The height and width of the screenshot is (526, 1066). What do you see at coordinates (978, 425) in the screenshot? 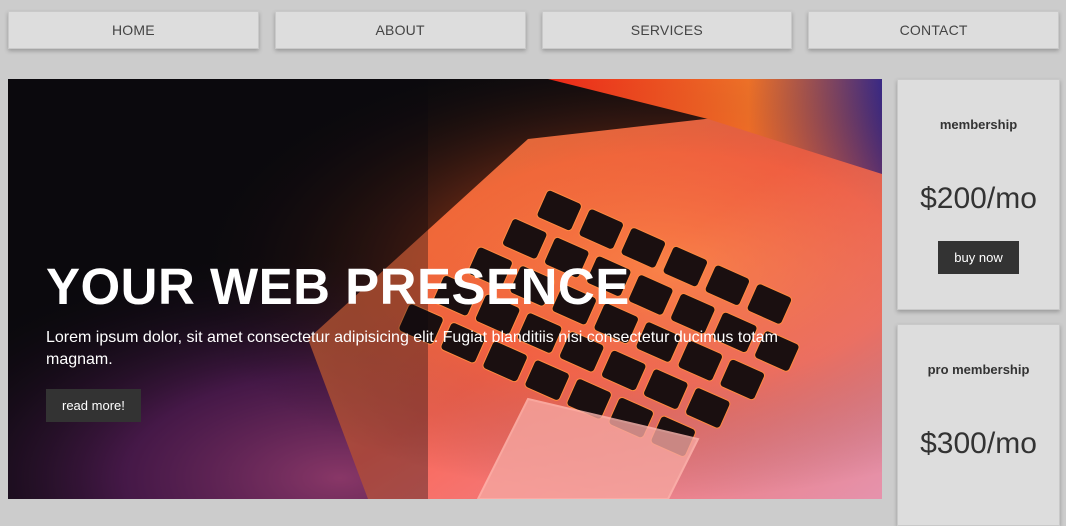
I see `pricing-card-pro-membership: pro membership $300/mo` at bounding box center [978, 425].